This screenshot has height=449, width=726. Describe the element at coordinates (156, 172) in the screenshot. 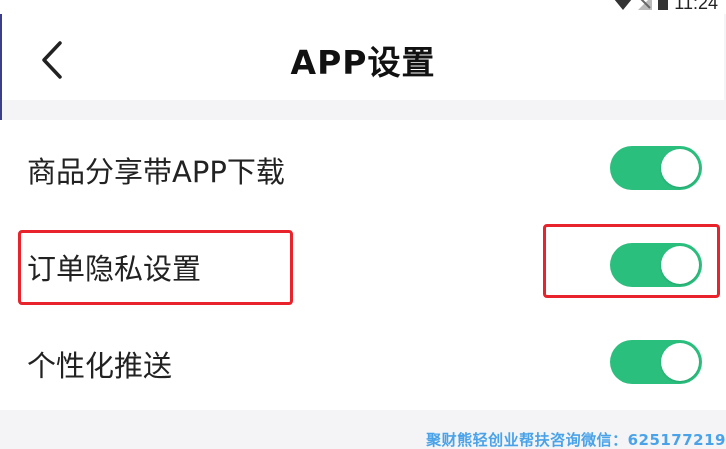

I see `setting-label: 商品分享带APP下载` at that location.